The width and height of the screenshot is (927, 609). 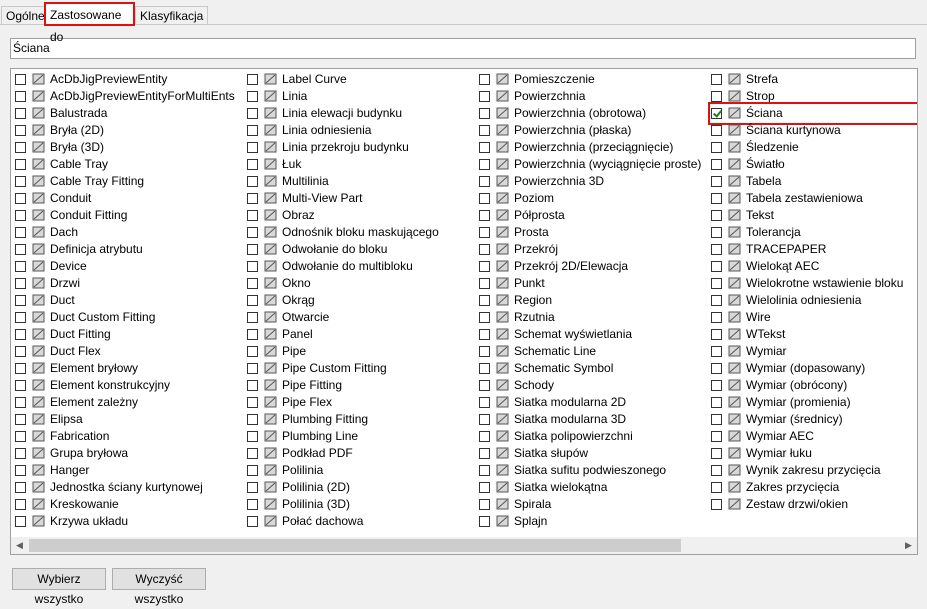 What do you see at coordinates (127, 181) in the screenshot?
I see `list-item: Cable Tray Fitting` at bounding box center [127, 181].